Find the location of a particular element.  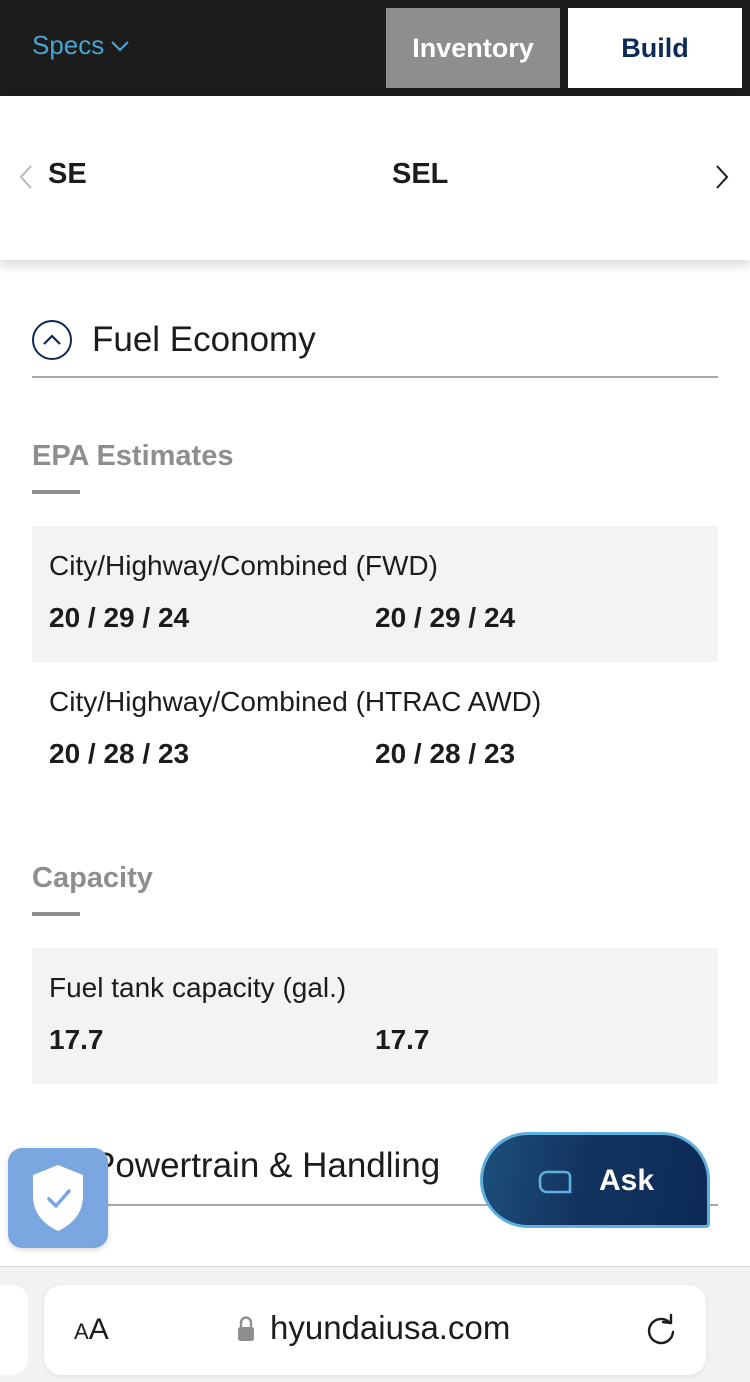

lock-icon is located at coordinates (246, 1328).